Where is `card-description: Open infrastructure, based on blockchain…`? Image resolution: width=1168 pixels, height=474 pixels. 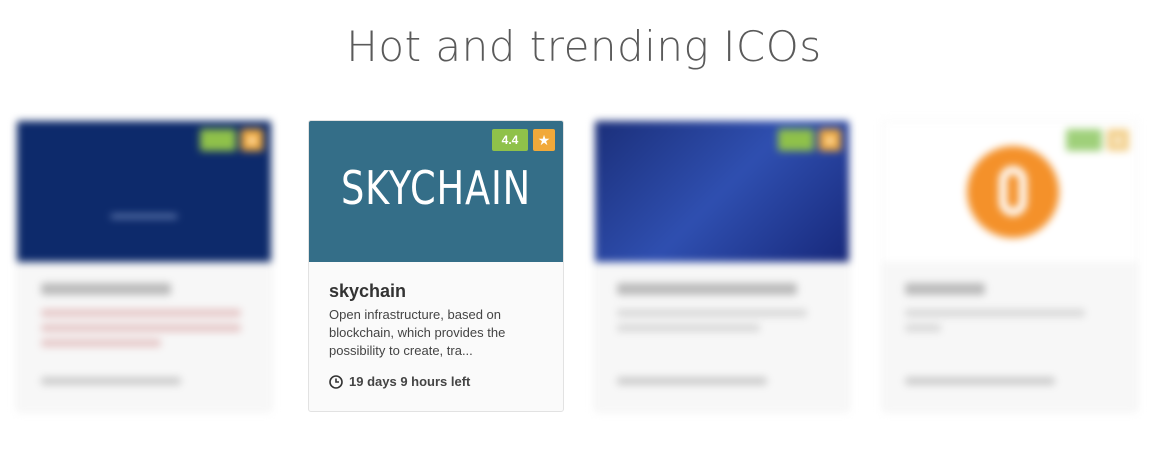
card-description: Open infrastructure, based on blockchain… is located at coordinates (417, 332).